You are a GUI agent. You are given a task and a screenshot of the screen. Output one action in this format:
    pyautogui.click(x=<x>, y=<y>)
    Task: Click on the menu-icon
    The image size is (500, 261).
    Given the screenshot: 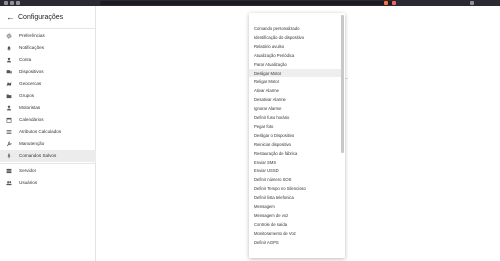 What is the action you would take?
    pyautogui.click(x=472, y=3)
    